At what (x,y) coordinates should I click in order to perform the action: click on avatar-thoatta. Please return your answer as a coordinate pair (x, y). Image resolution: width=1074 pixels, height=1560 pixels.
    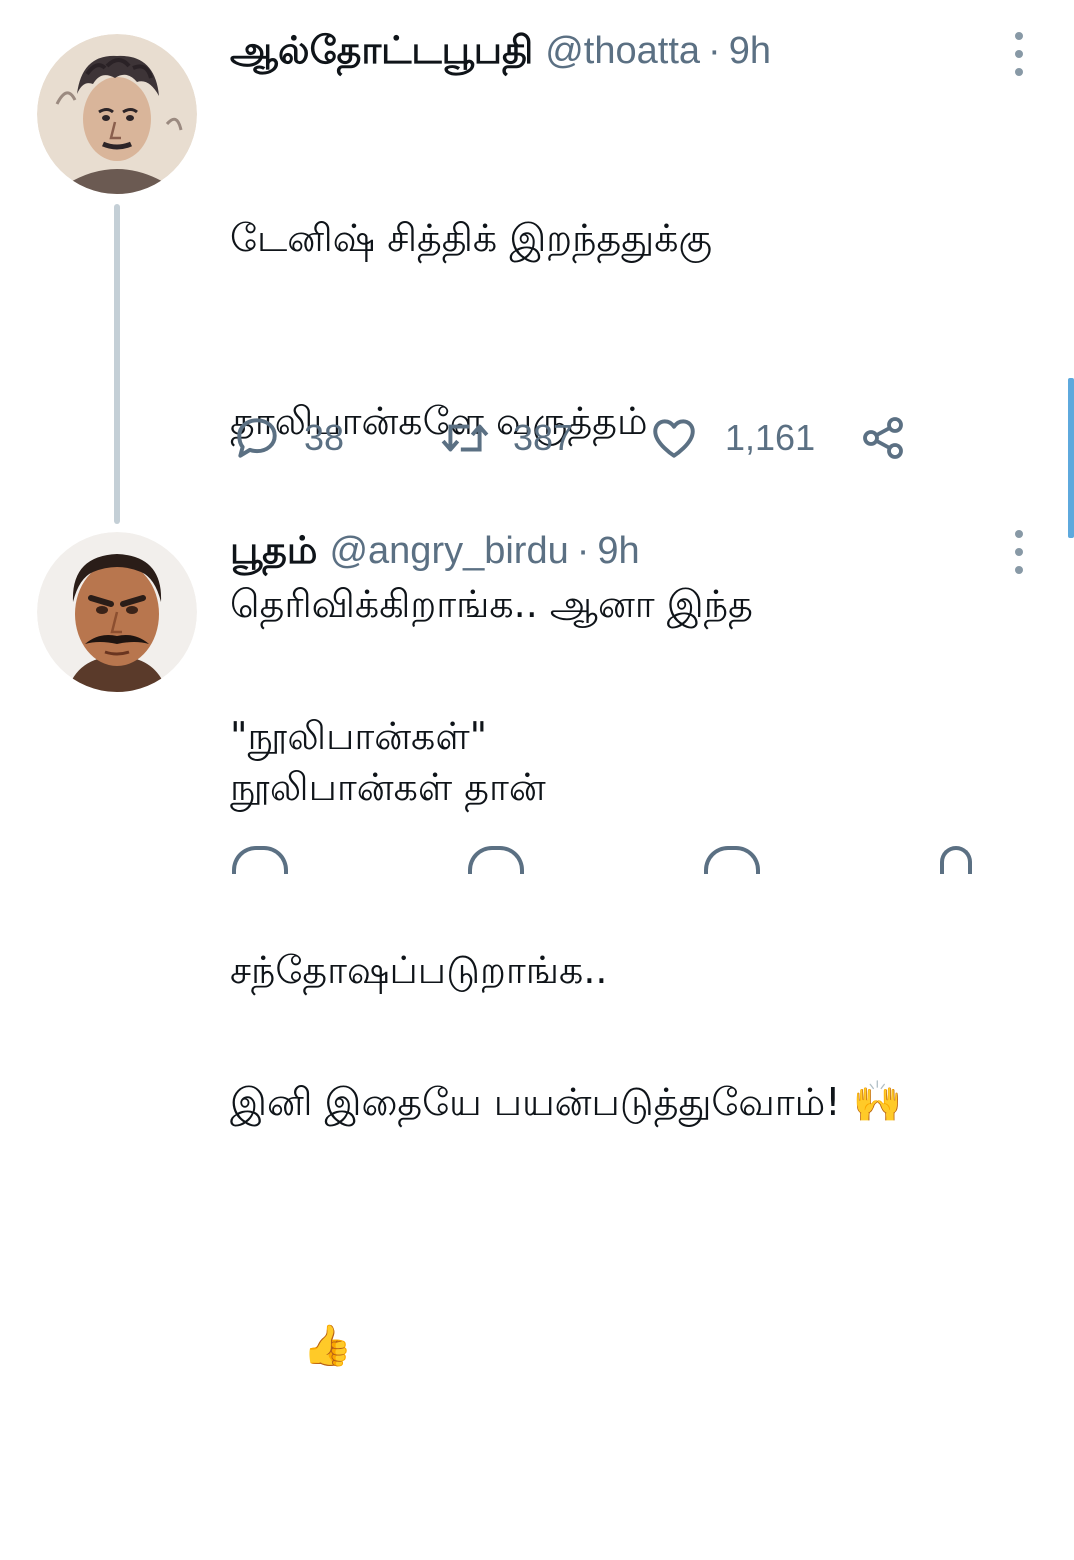
    Looking at the image, I should click on (117, 114).